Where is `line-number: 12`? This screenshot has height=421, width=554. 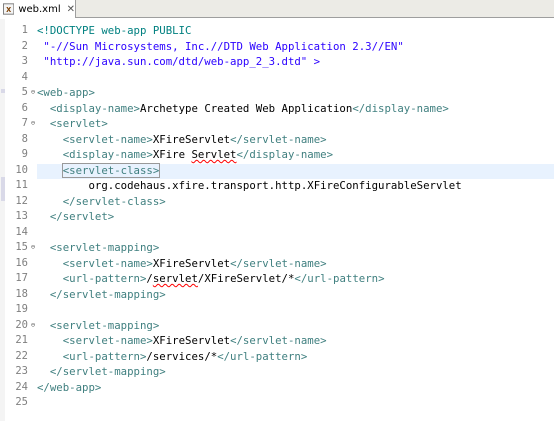
line-number: 12 is located at coordinates (21, 200).